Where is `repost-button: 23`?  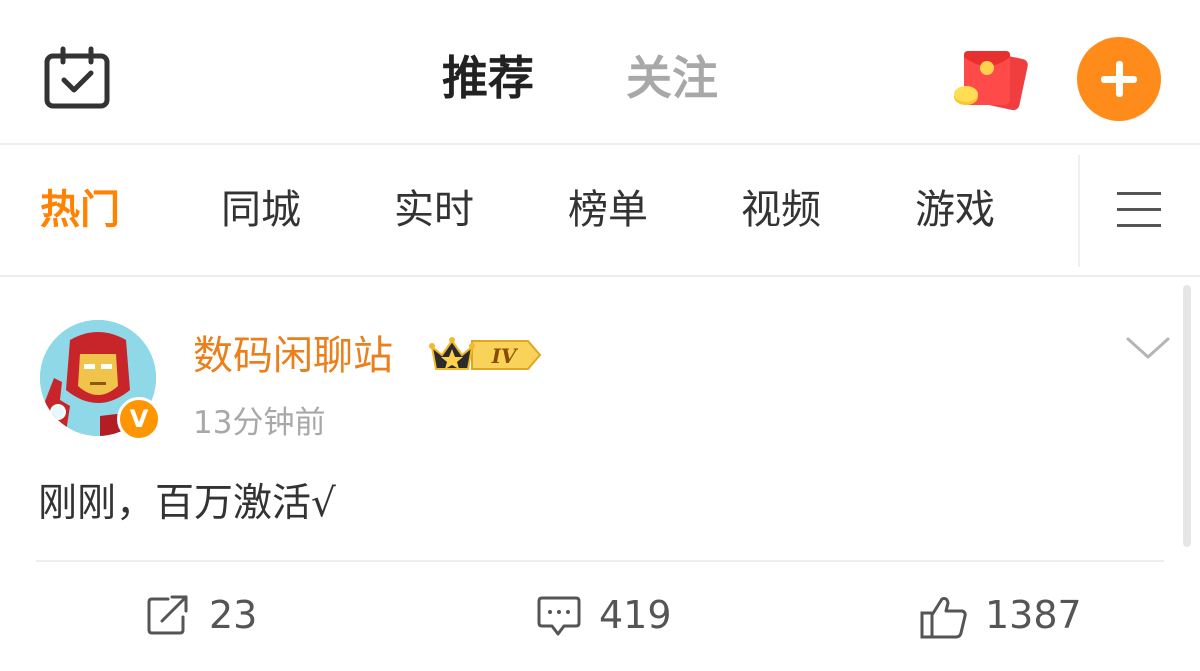 repost-button: 23 is located at coordinates (206, 616).